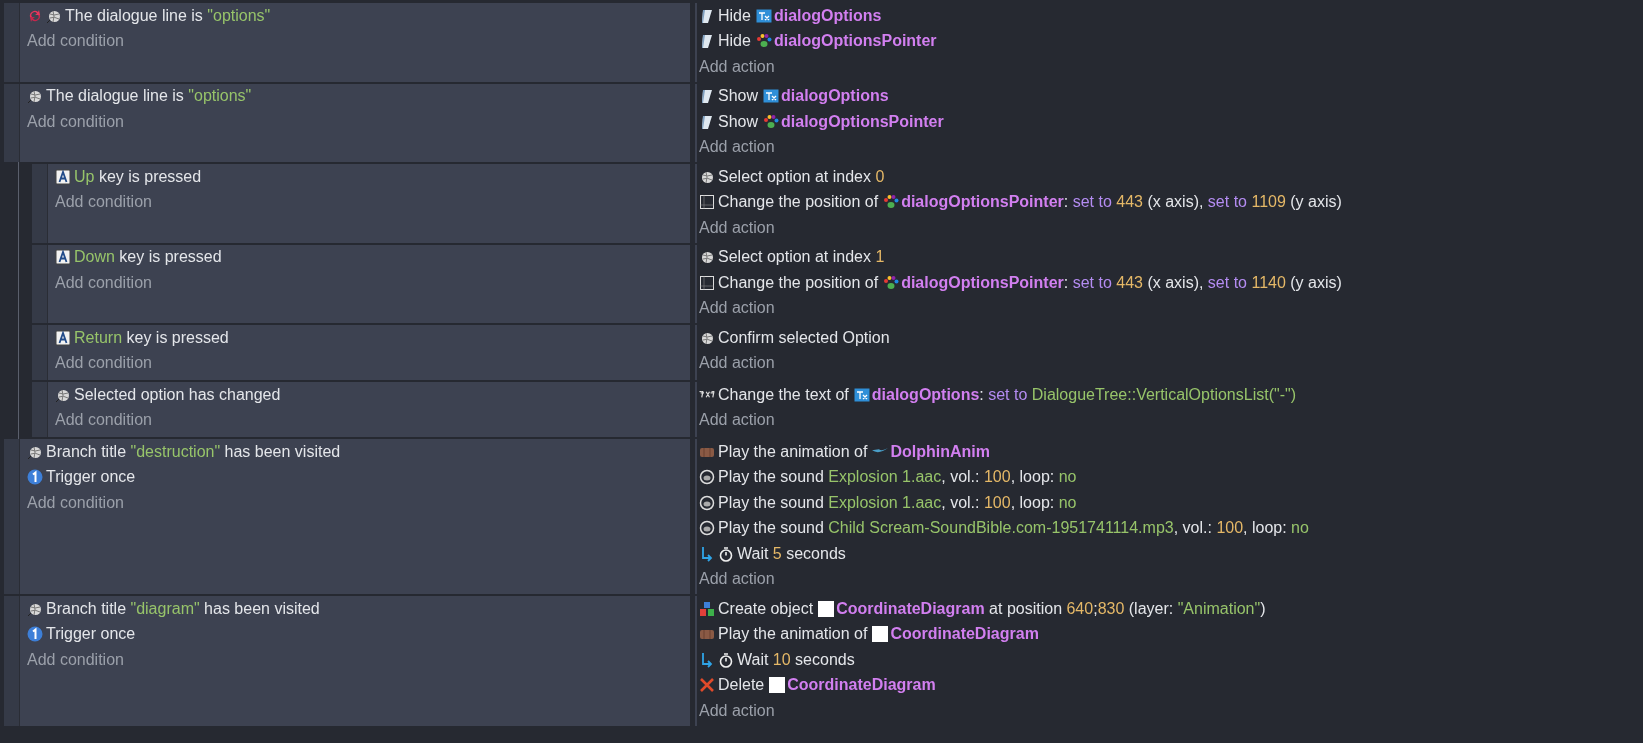 The height and width of the screenshot is (743, 1643). Describe the element at coordinates (783, 394) in the screenshot. I see `action-text: Change the text of` at that location.